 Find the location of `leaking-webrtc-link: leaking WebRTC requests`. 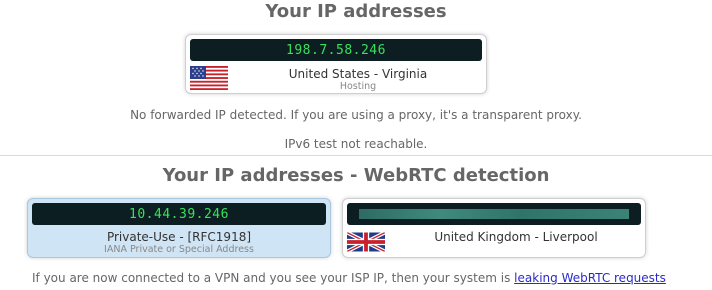

leaking-webrtc-link: leaking WebRTC requests is located at coordinates (590, 278).